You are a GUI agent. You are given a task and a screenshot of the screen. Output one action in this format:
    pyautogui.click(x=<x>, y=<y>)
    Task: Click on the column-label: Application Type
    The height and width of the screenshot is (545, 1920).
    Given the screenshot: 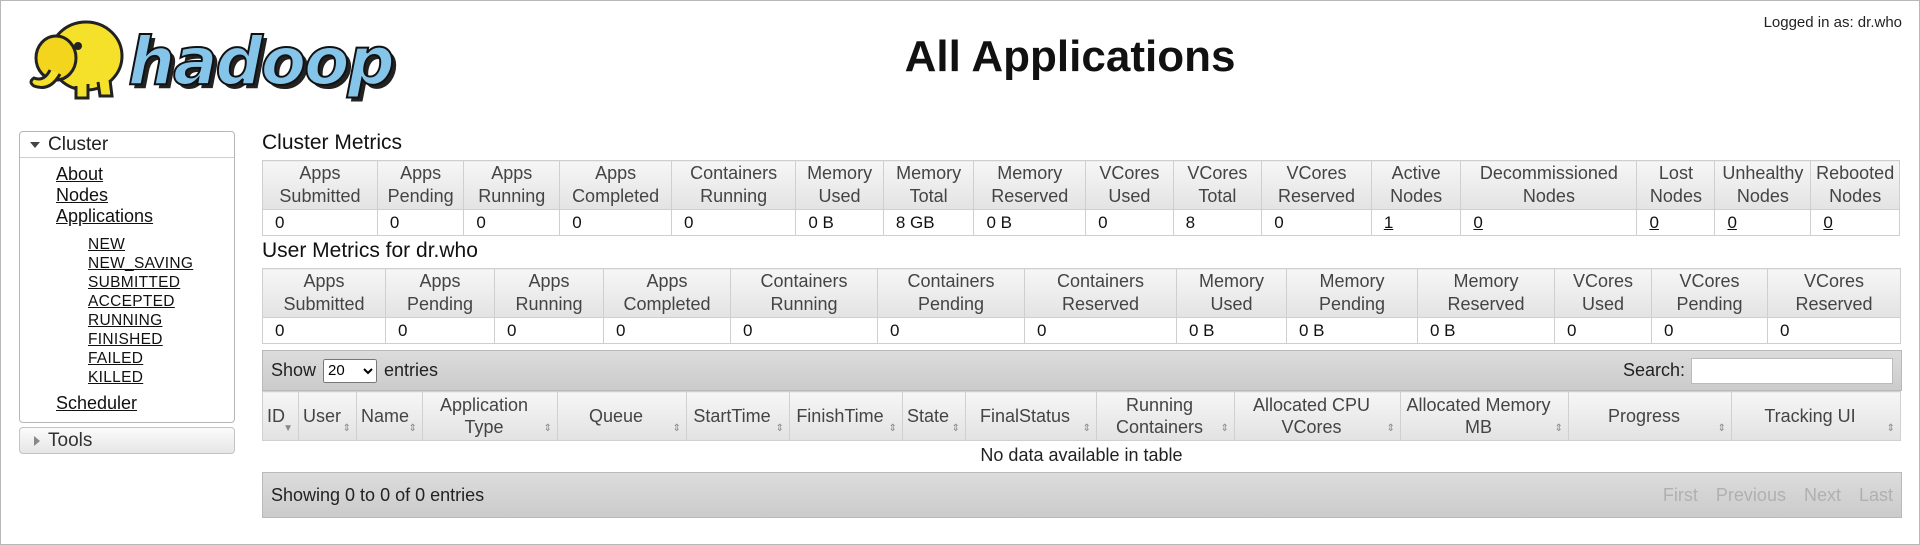 What is the action you would take?
    pyautogui.click(x=484, y=416)
    